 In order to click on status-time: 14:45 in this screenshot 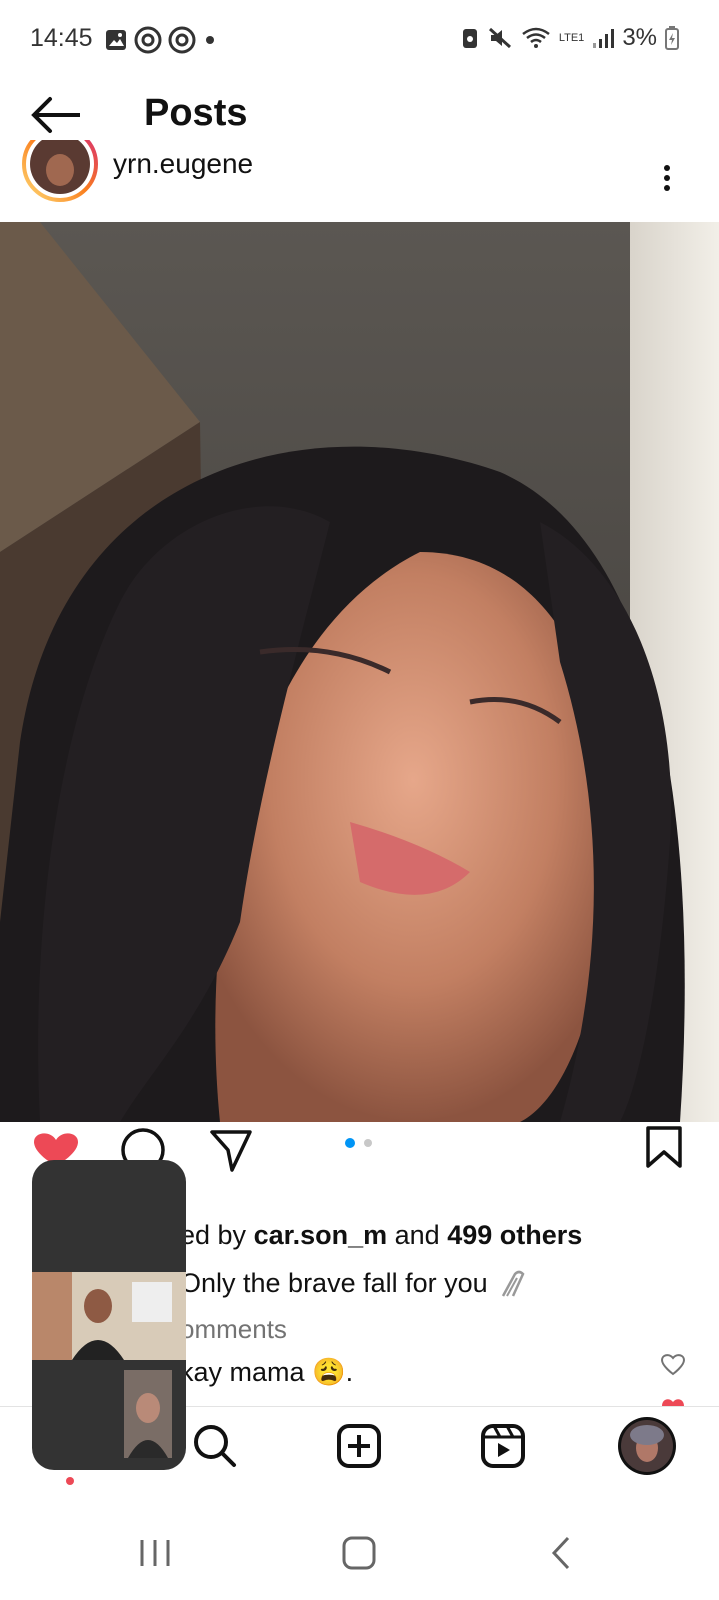, I will do `click(61, 38)`.